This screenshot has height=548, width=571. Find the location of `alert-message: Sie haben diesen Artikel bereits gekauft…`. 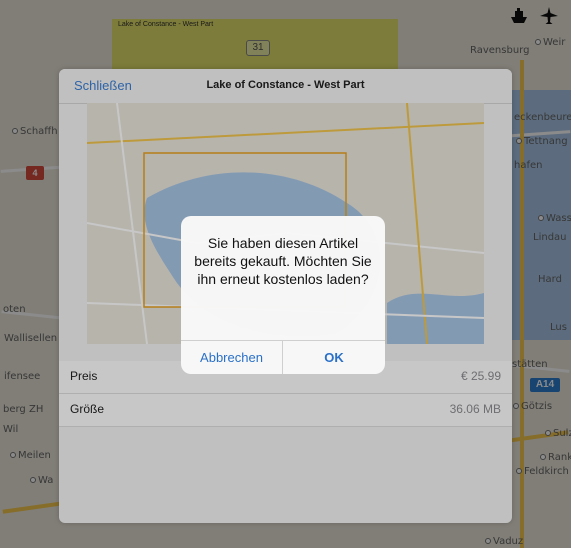

alert-message: Sie haben diesen Artikel bereits gekauft… is located at coordinates (283, 261).